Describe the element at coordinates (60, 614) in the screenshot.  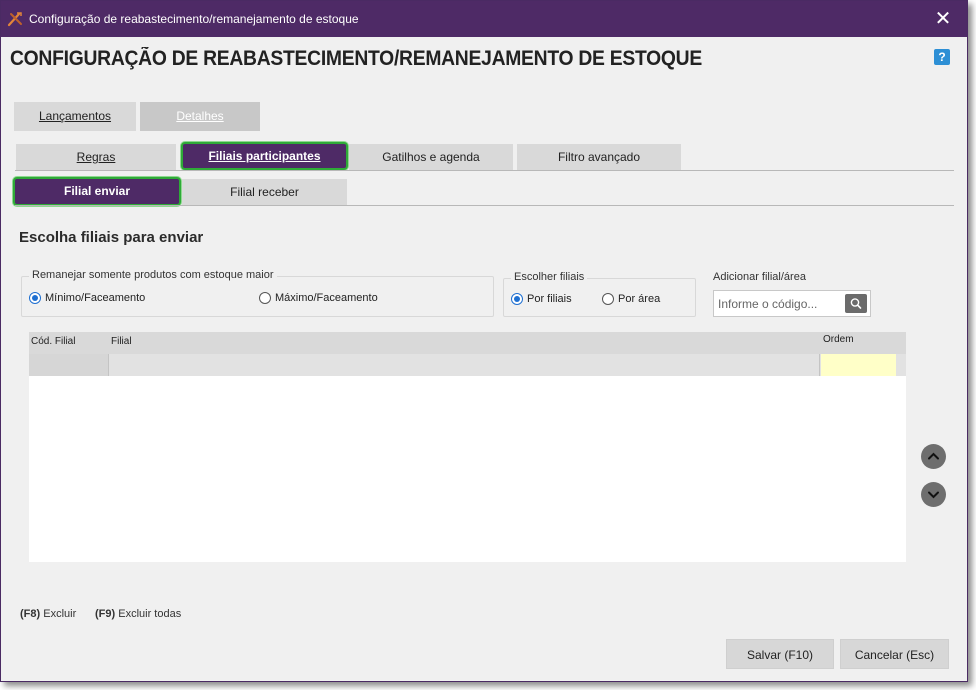
I see `shortcut-f8-label: Excluir` at that location.